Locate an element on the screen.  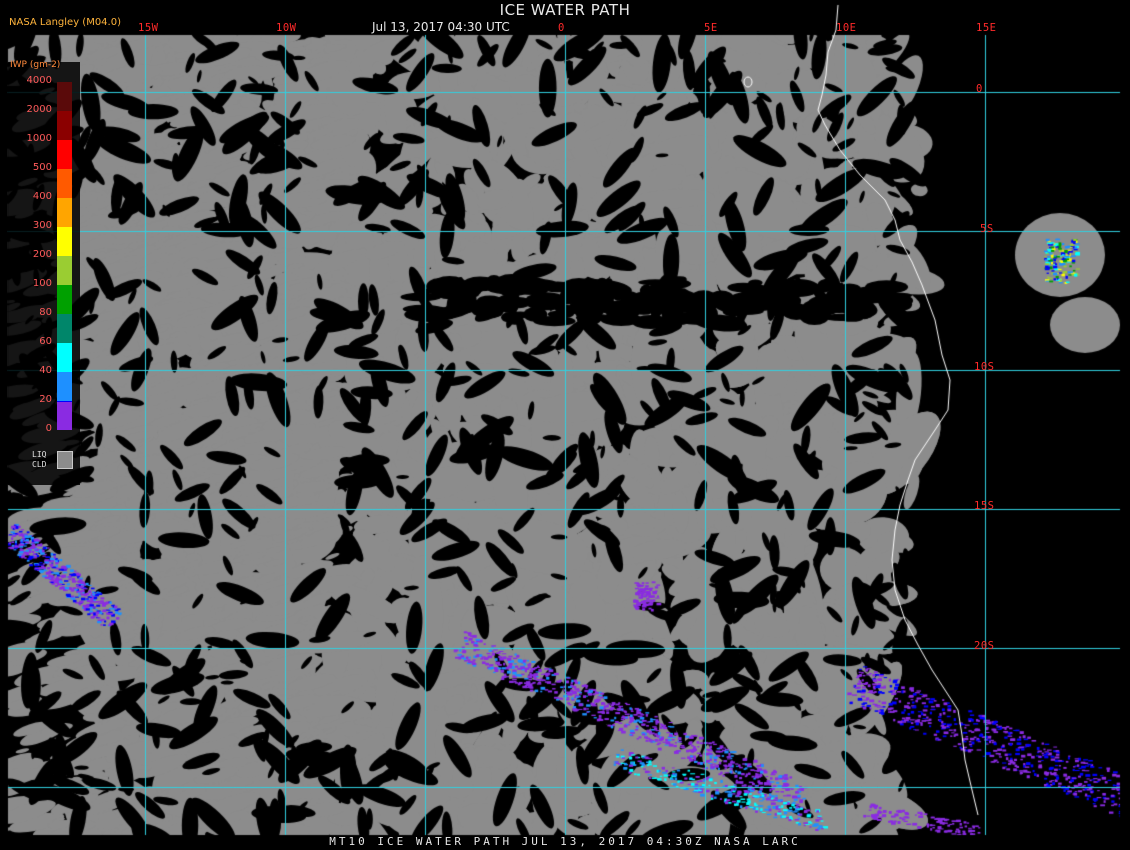
legend-label: 80 is located at coordinates (45, 312).